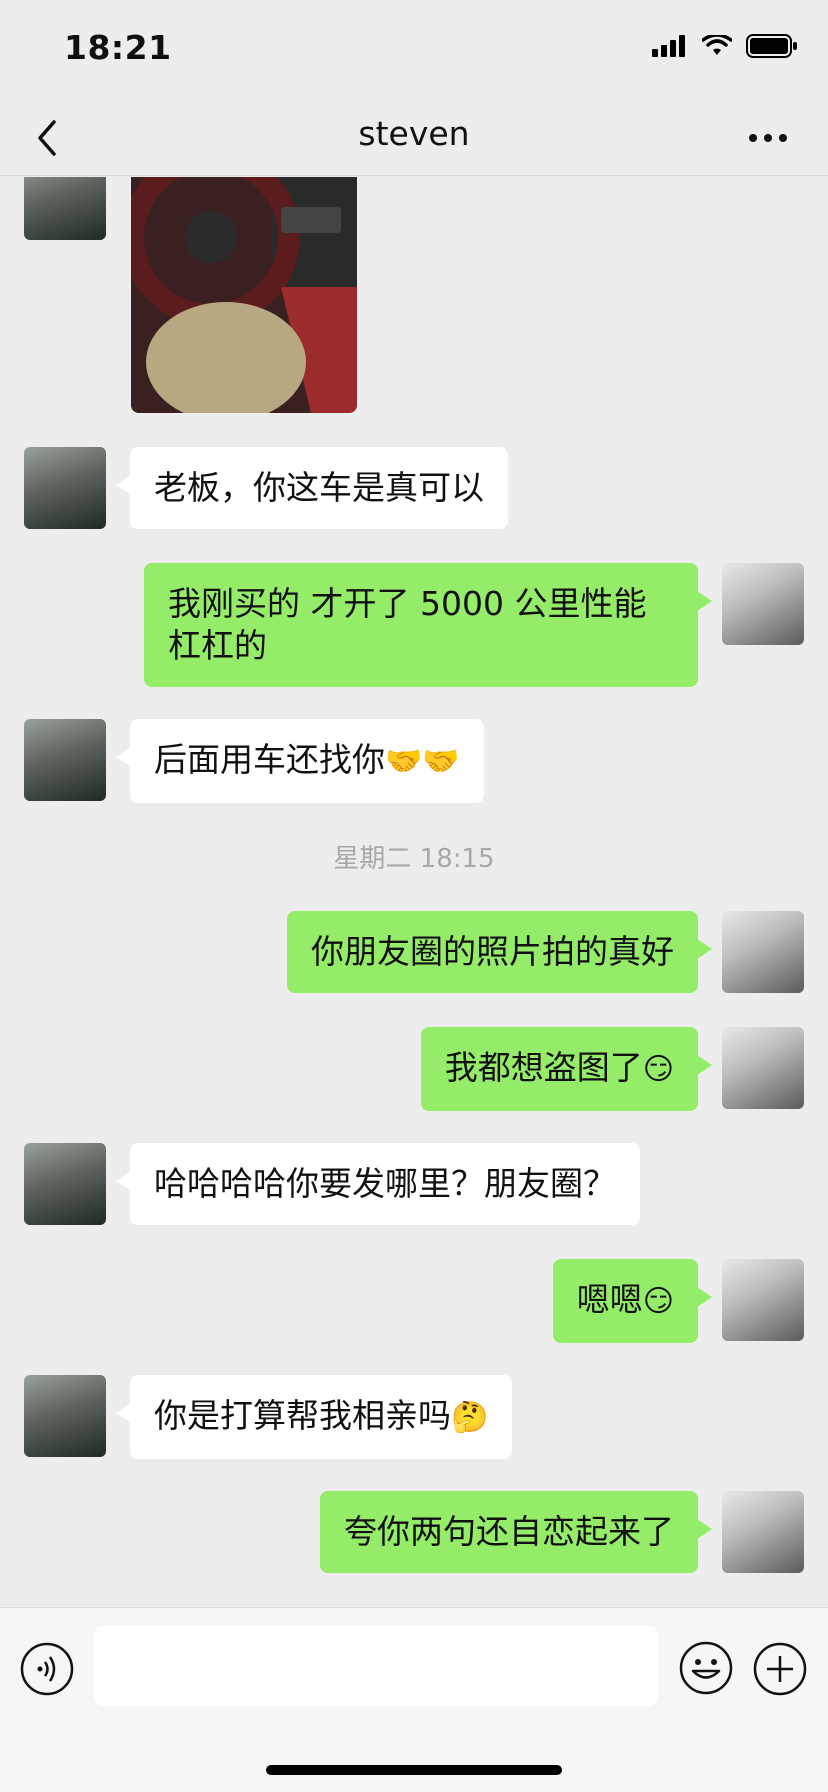  What do you see at coordinates (319, 487) in the screenshot?
I see `message-text: 老板，你这车是真可以` at bounding box center [319, 487].